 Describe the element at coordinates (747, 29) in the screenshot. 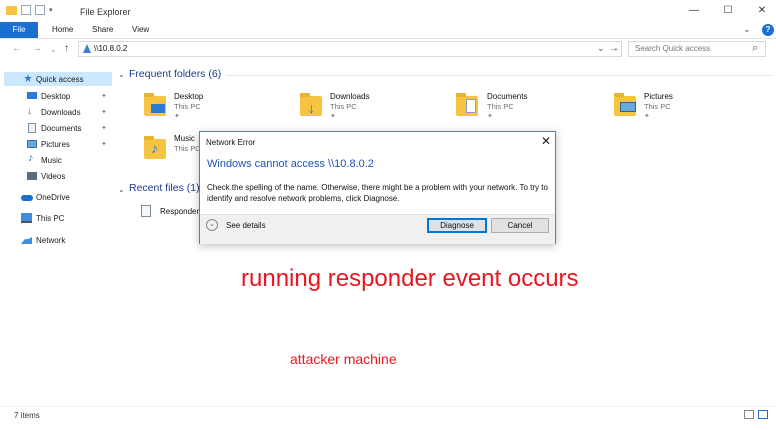

I see `collapse-ribbon-icon: ⌄` at that location.